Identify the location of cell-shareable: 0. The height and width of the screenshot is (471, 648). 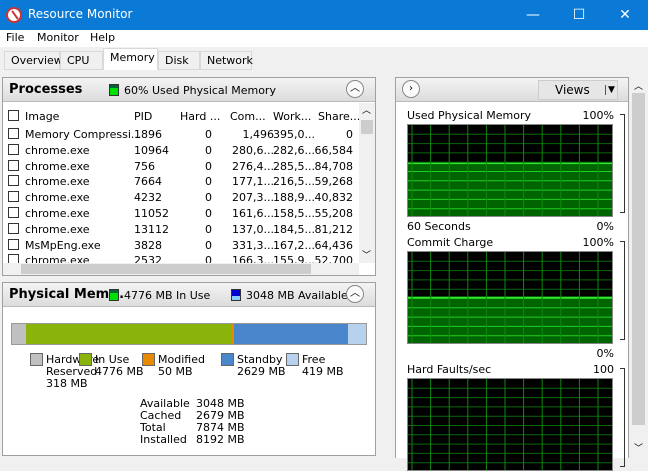
(349, 134).